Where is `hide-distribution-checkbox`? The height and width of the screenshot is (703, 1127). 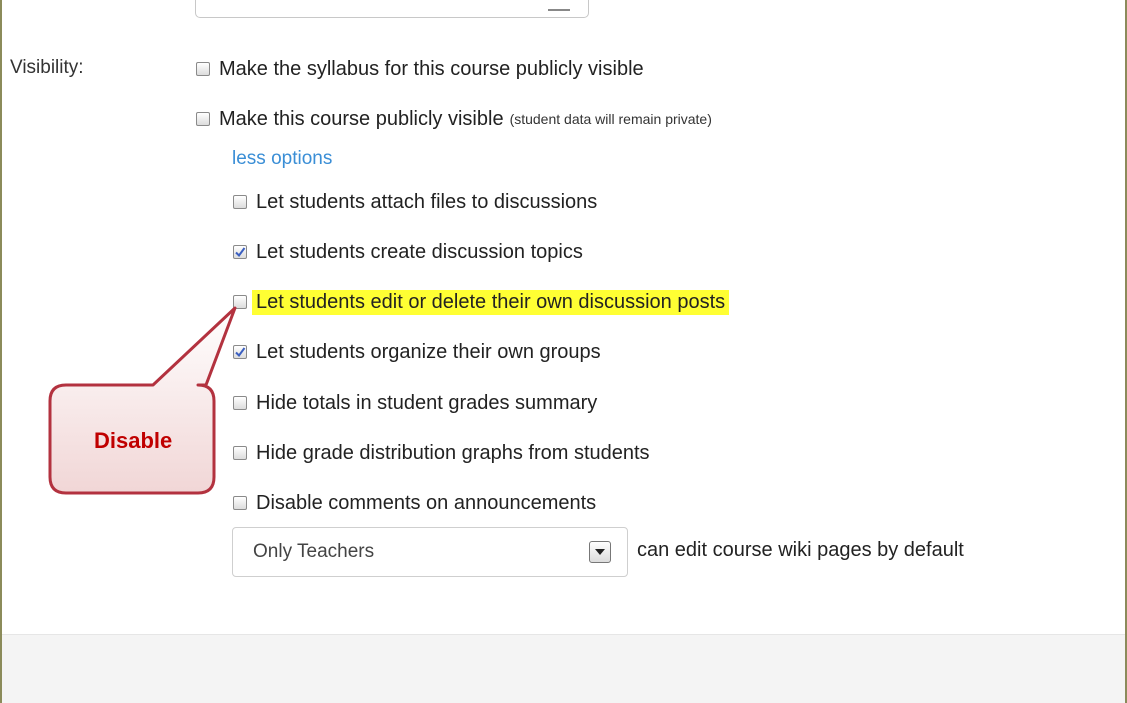 hide-distribution-checkbox is located at coordinates (240, 453).